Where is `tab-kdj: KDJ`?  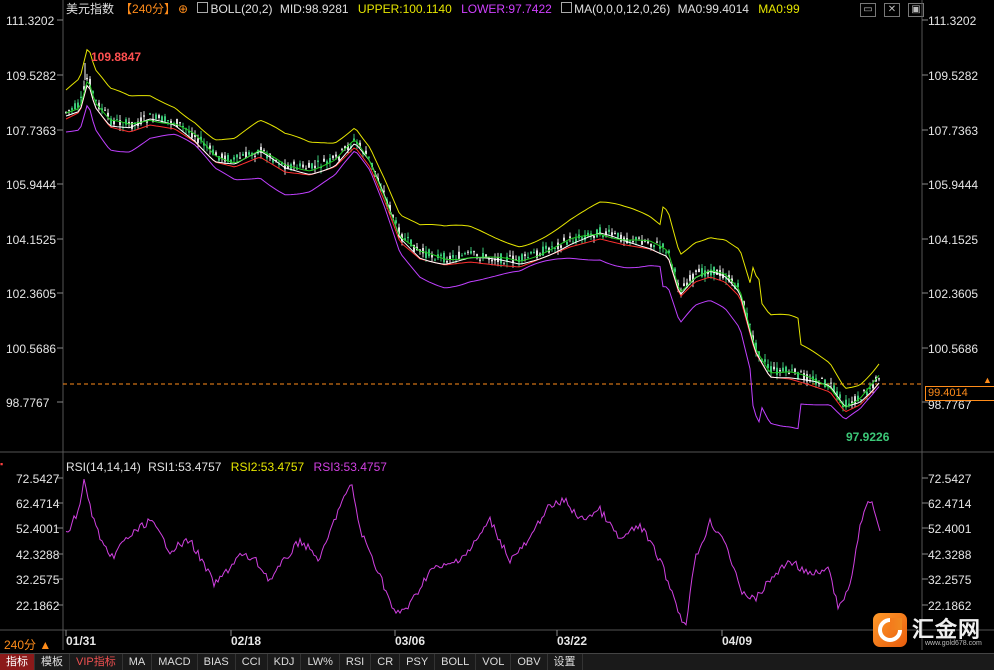
tab-kdj: KDJ is located at coordinates (285, 662).